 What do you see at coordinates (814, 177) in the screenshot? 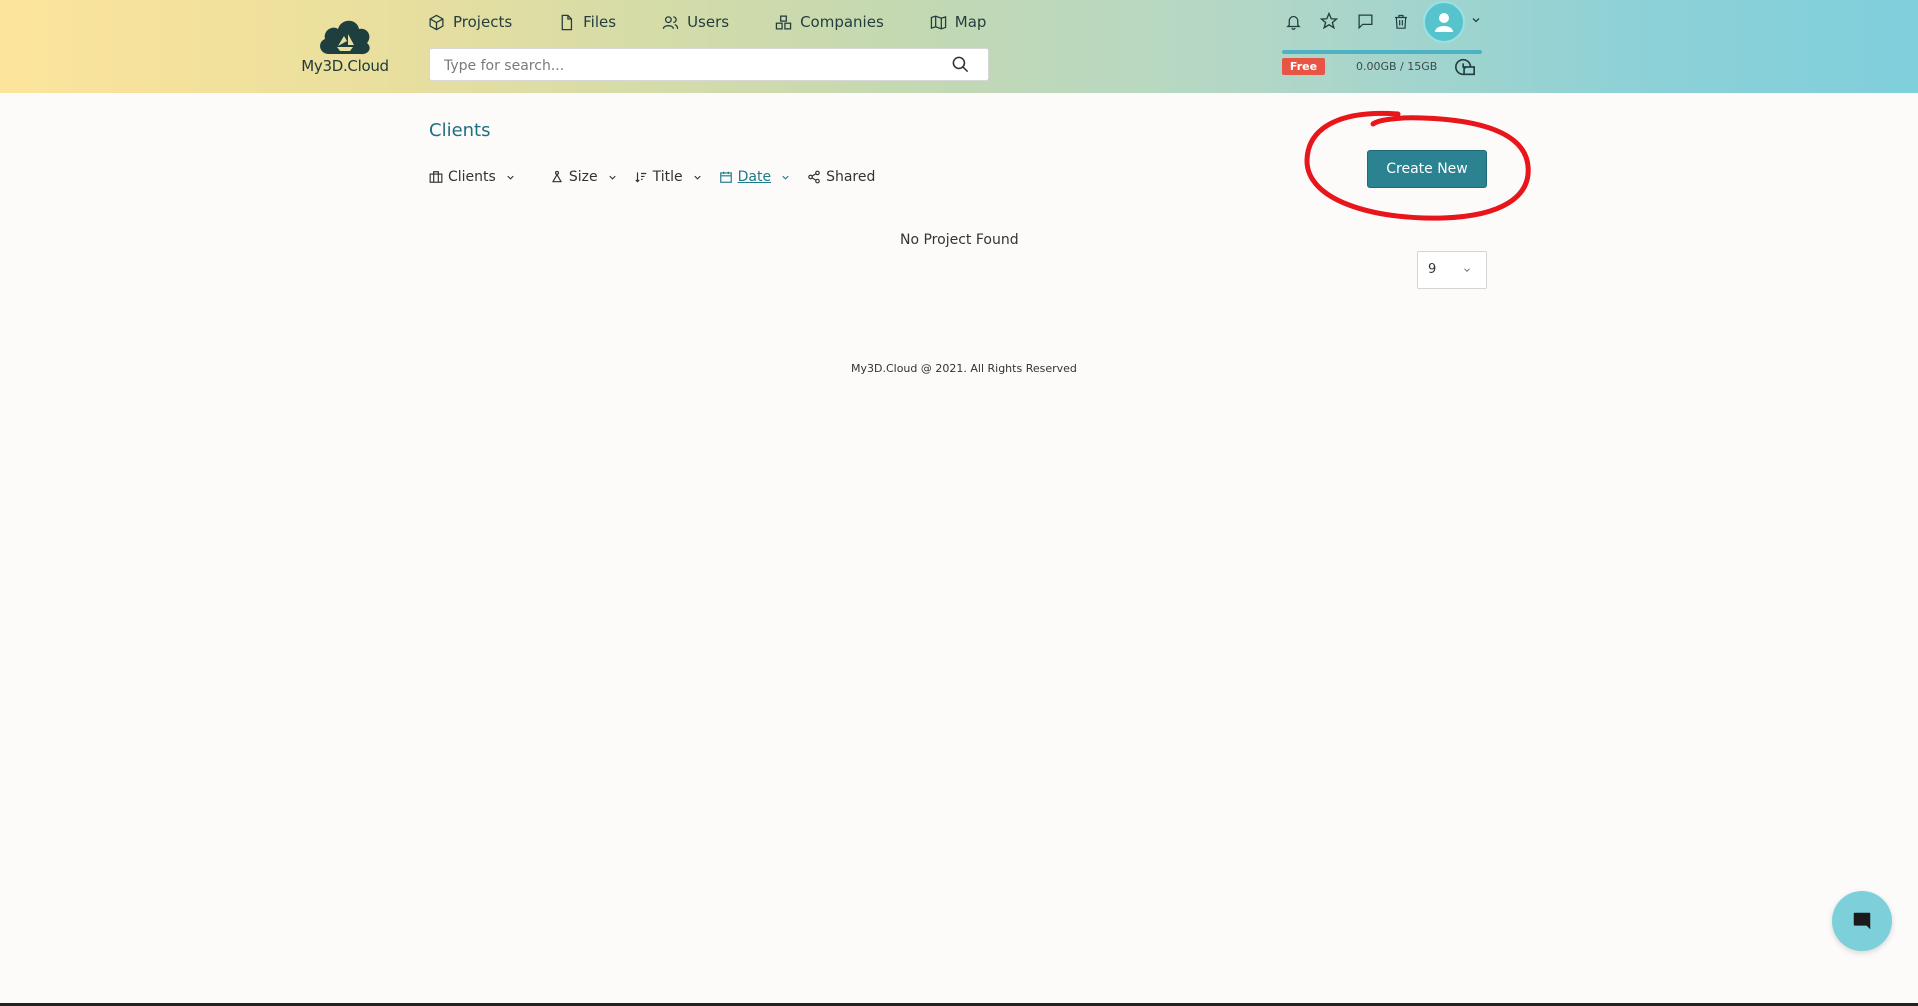
I see `share-icon` at bounding box center [814, 177].